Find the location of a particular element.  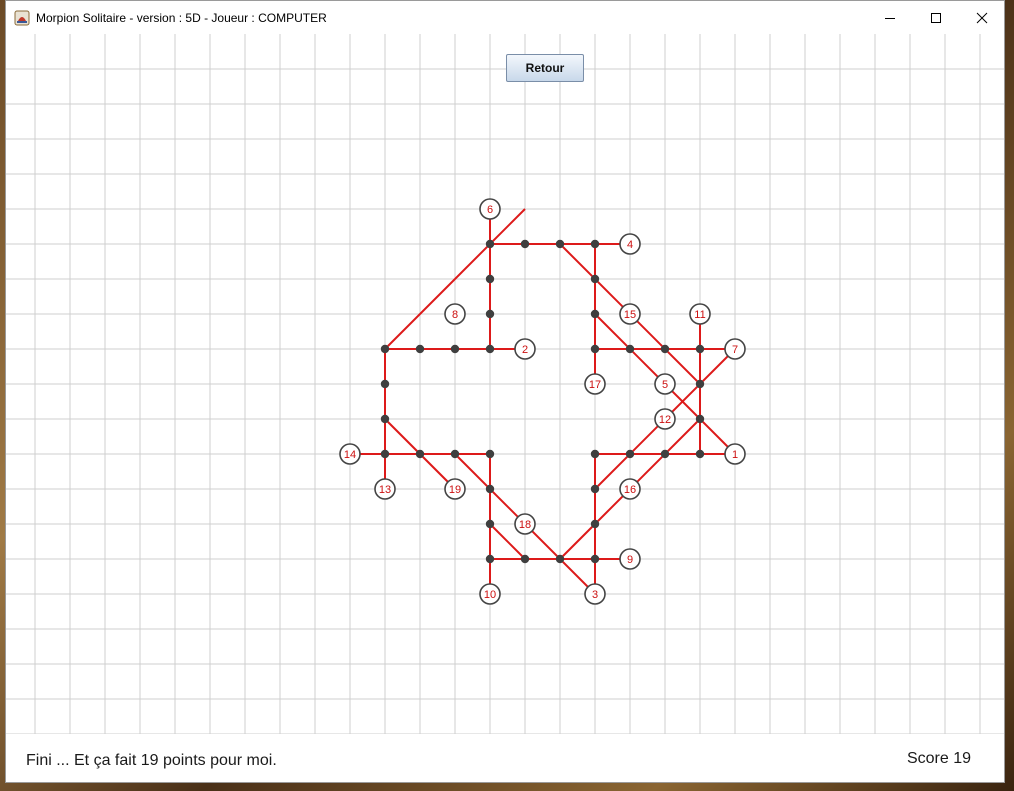

move-number: 11 is located at coordinates (699, 315).